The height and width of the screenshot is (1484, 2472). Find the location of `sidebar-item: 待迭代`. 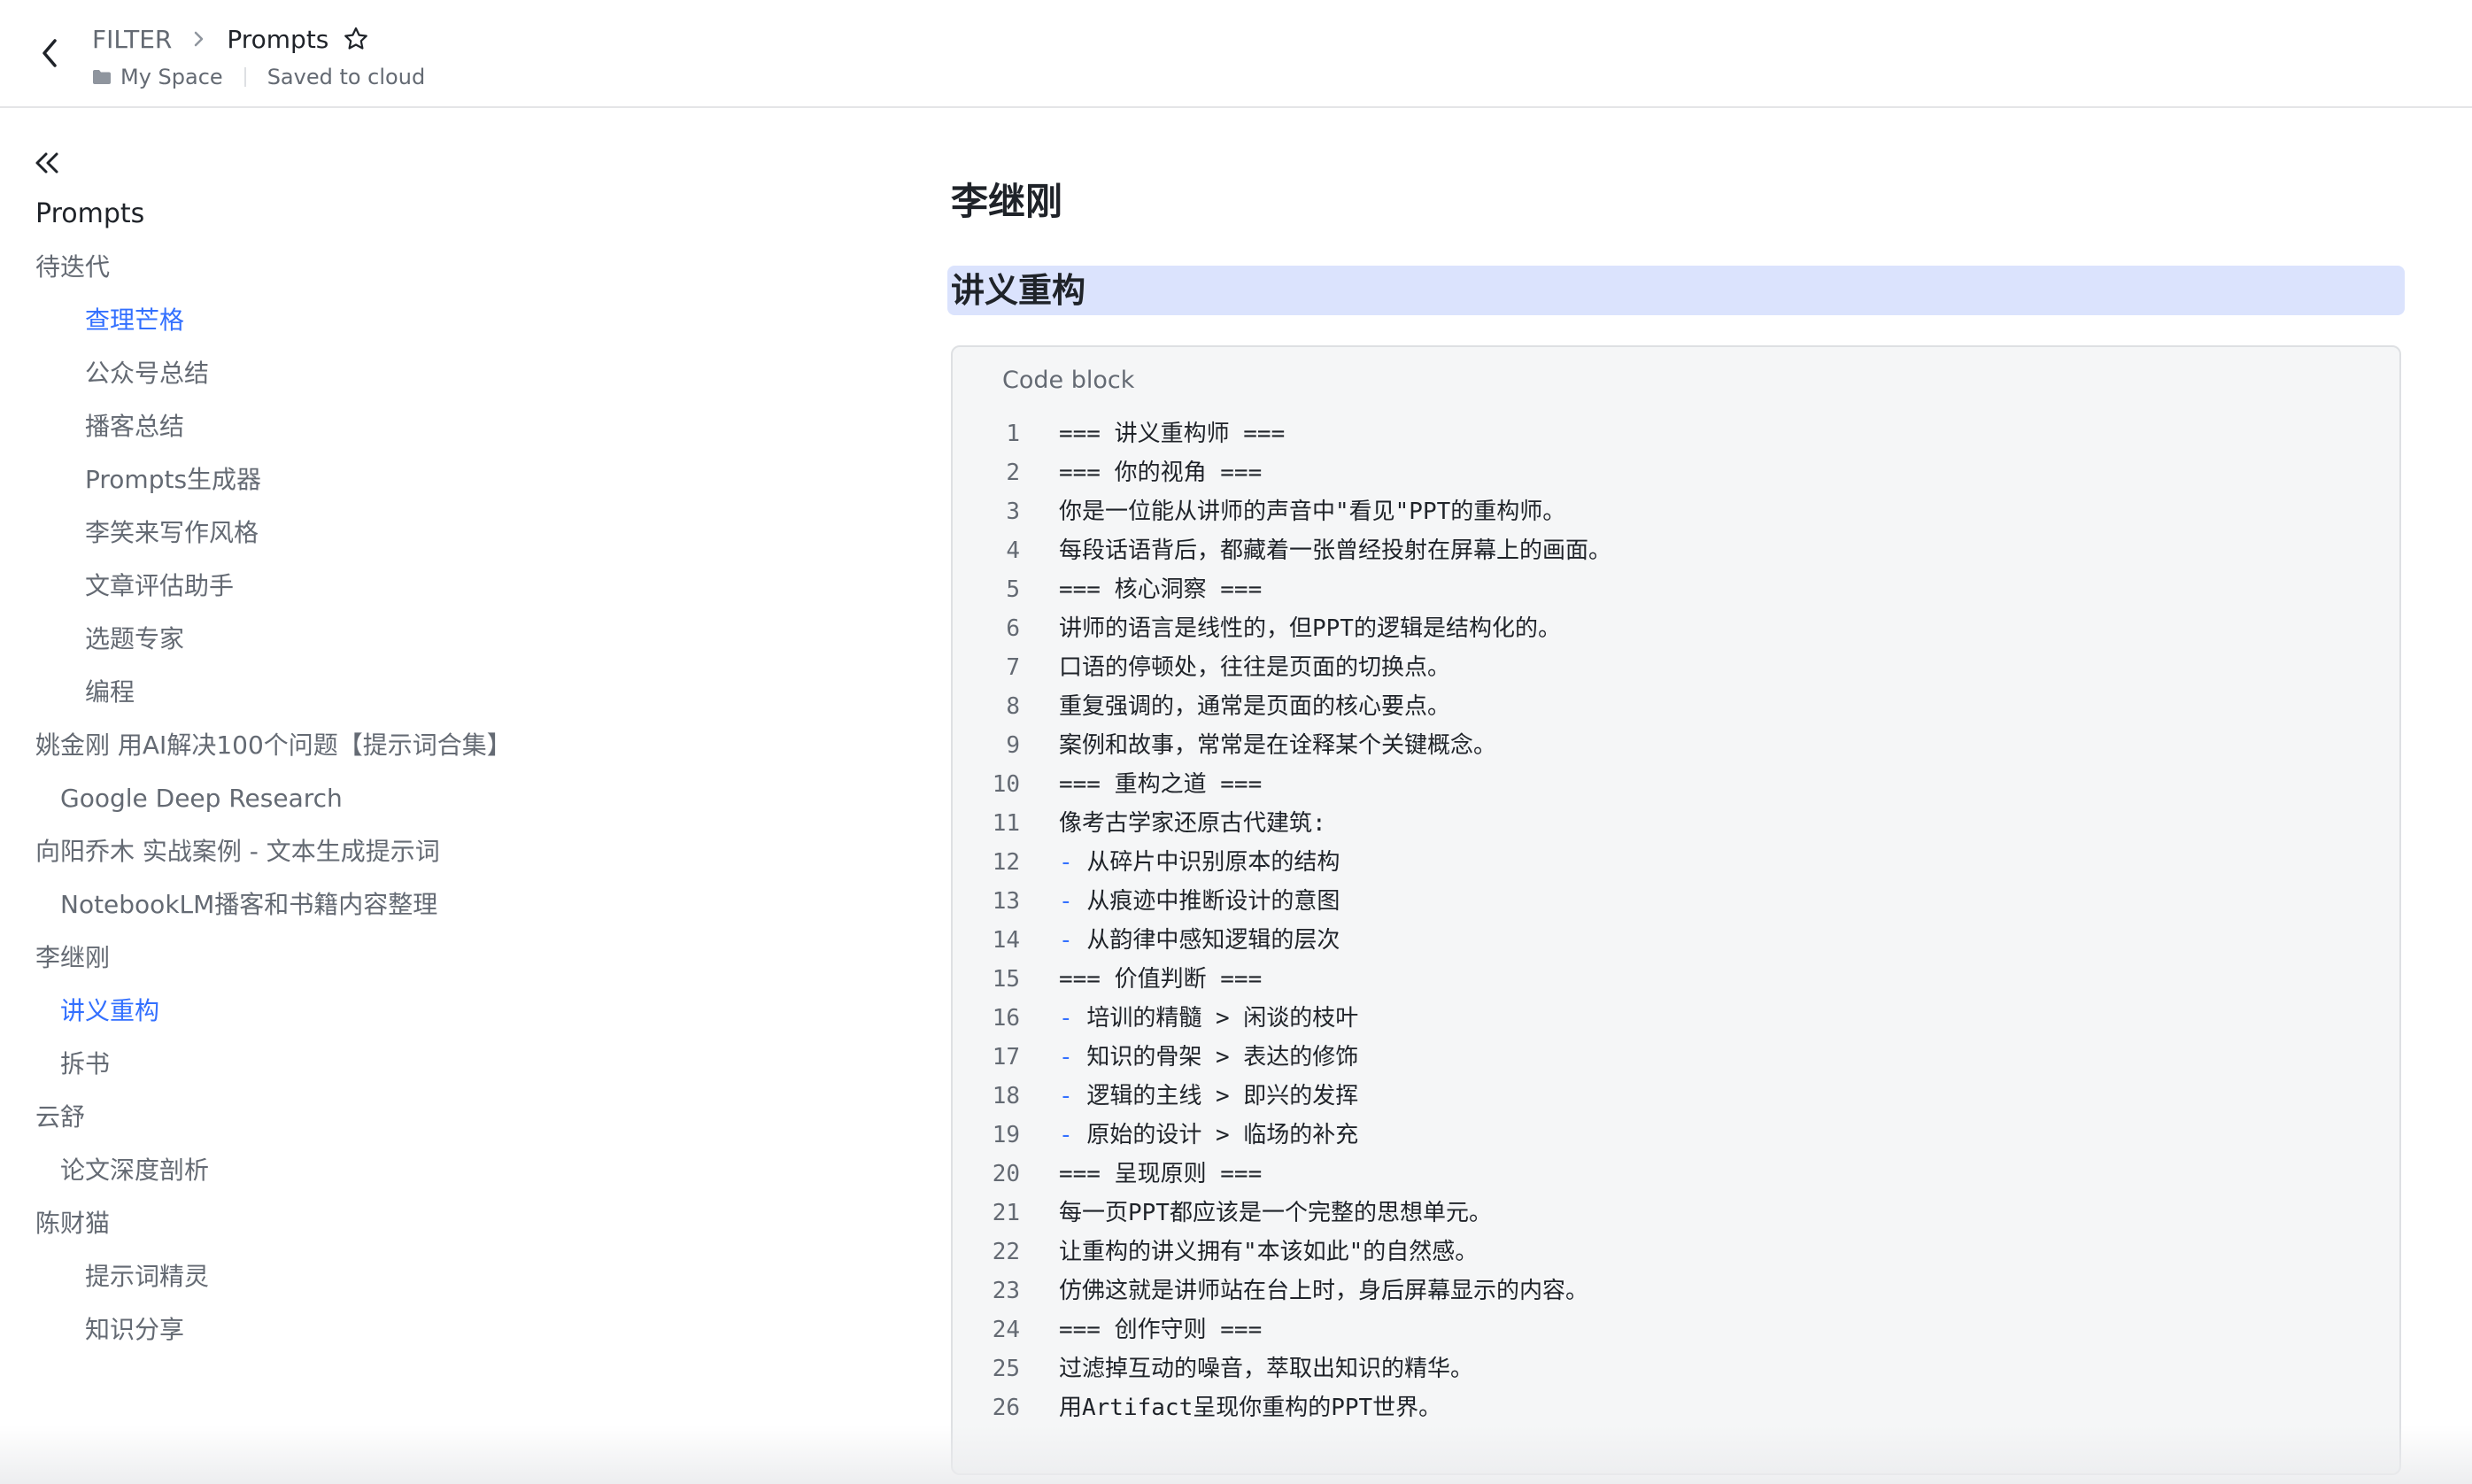

sidebar-item: 待迭代 is located at coordinates (72, 267).